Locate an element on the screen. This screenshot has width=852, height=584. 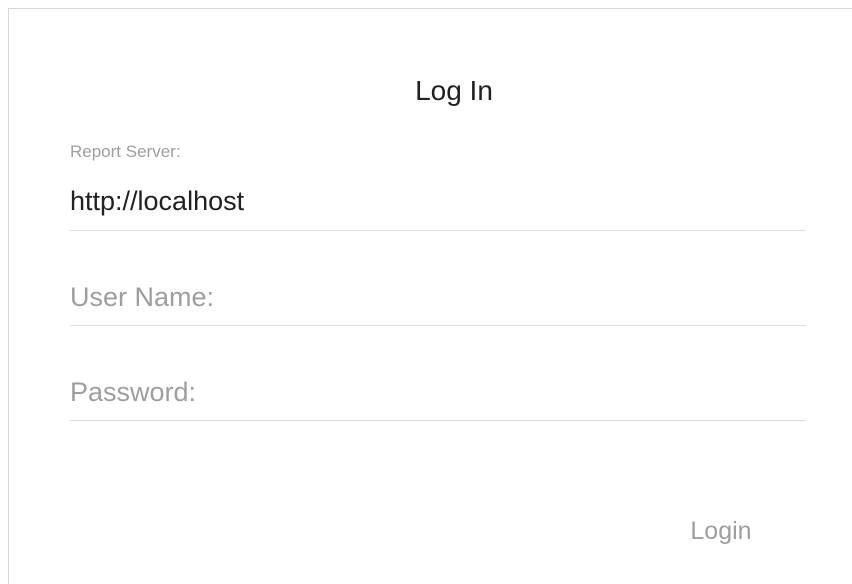
password-field is located at coordinates (438, 399).